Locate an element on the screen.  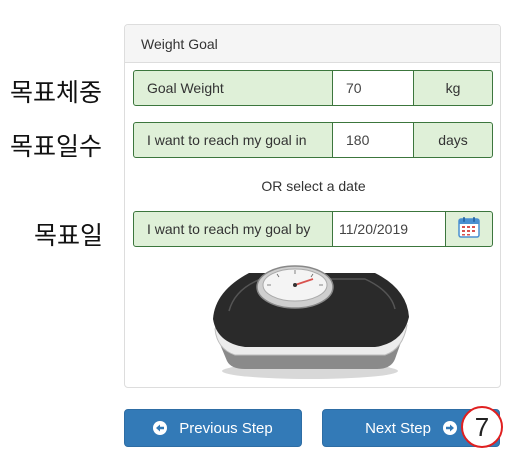
previous-step-button: Previous Step is located at coordinates (213, 428).